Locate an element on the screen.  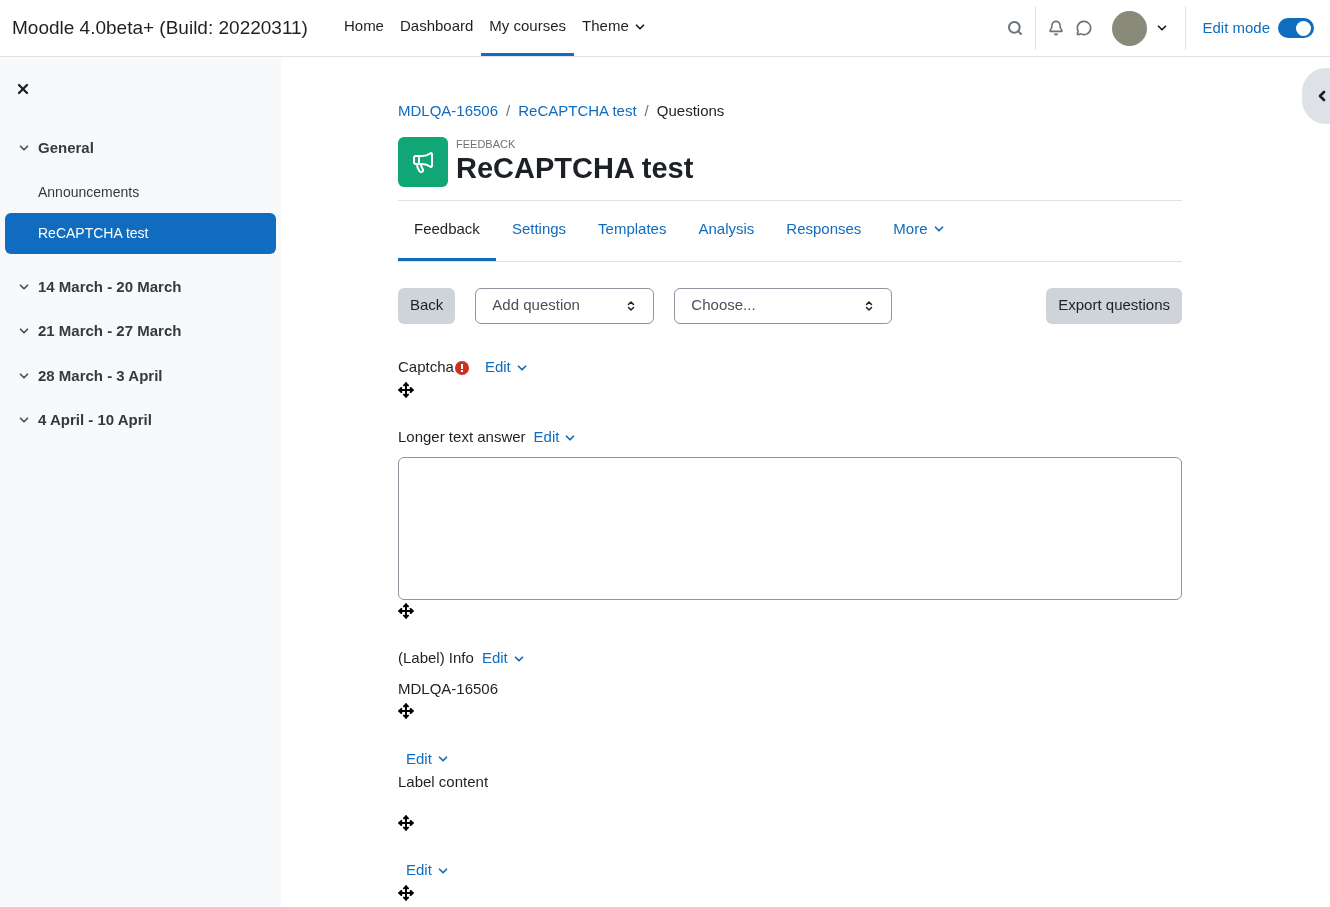
section-title: 4 April - 10 April is located at coordinates (95, 420).